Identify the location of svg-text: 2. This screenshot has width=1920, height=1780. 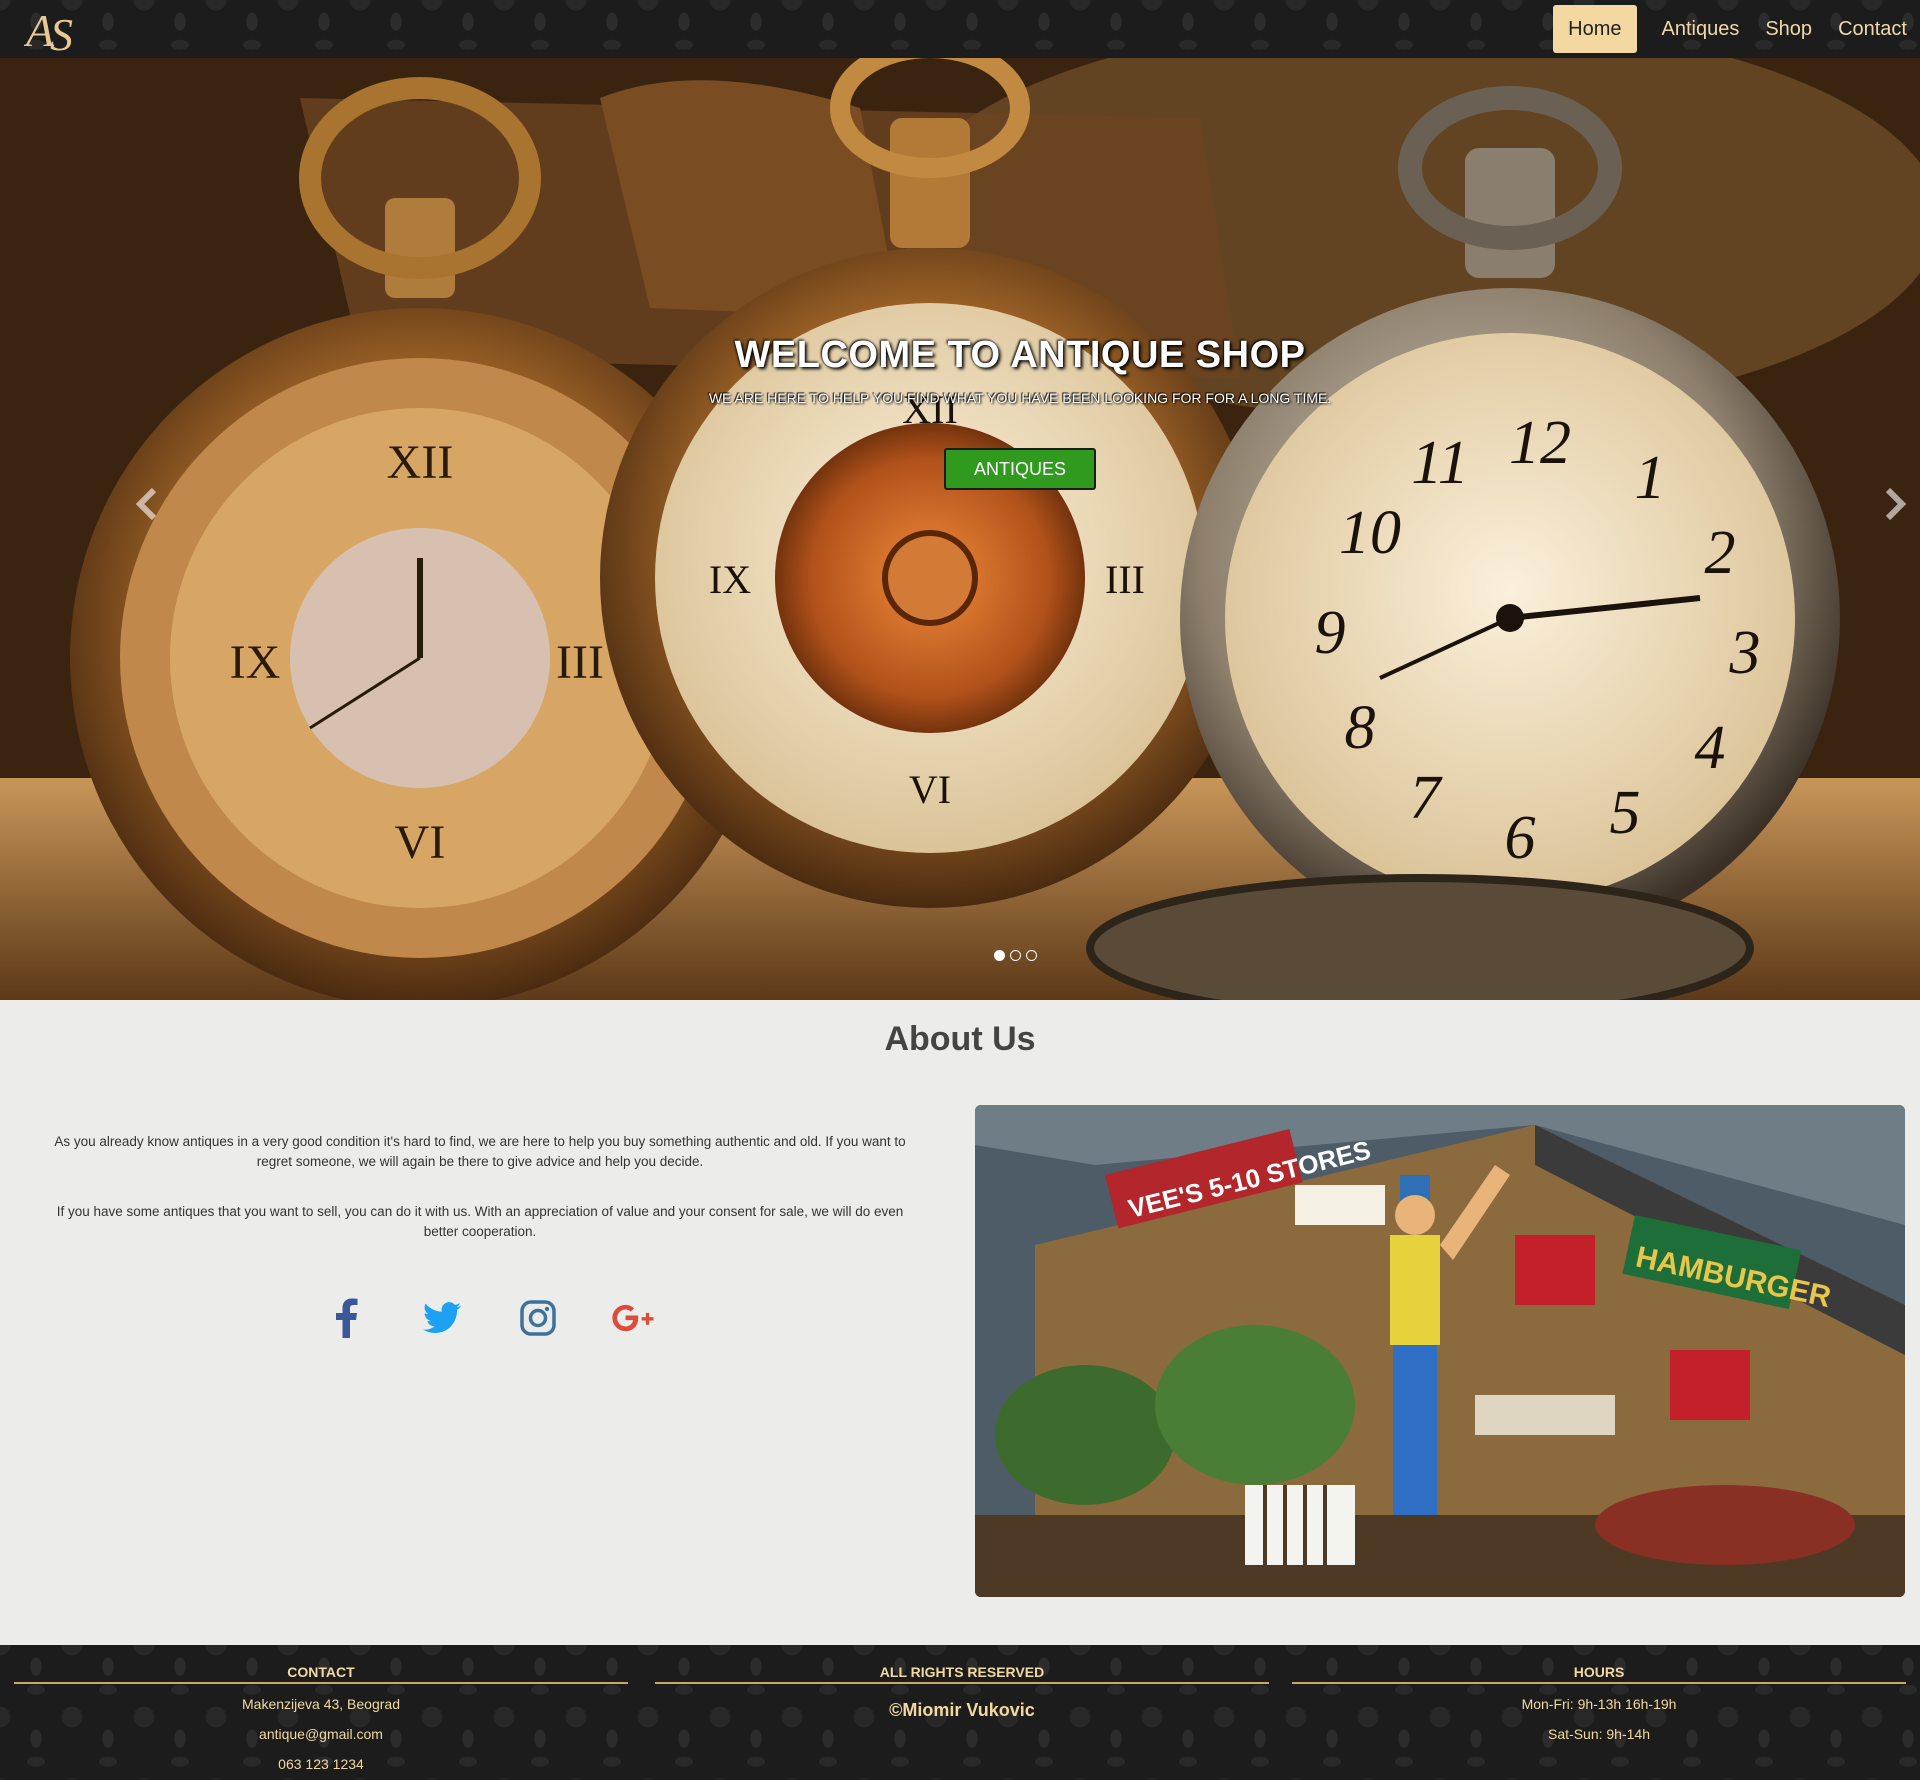
(1720, 553).